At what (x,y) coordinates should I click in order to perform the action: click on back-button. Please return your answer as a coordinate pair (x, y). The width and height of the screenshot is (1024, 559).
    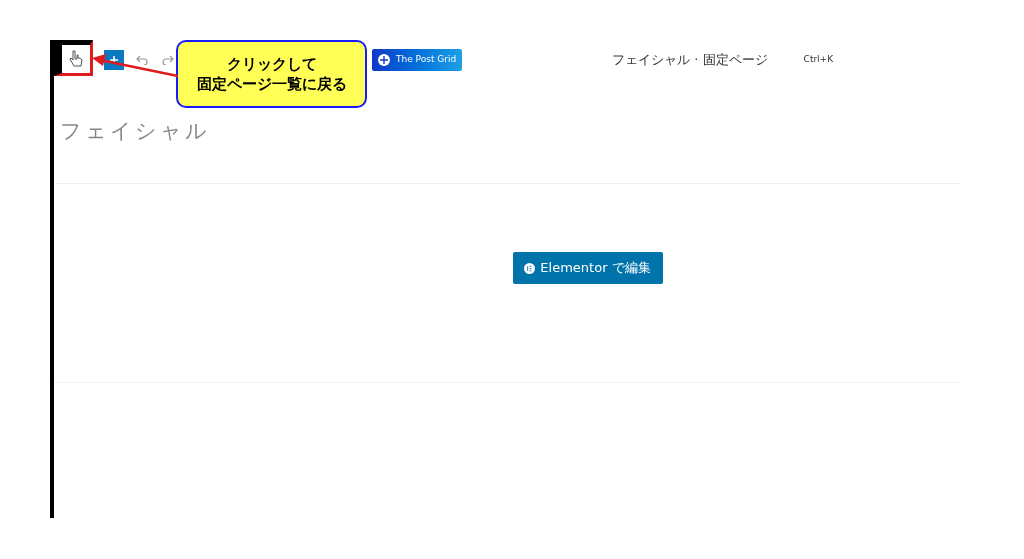
    Looking at the image, I should click on (73, 58).